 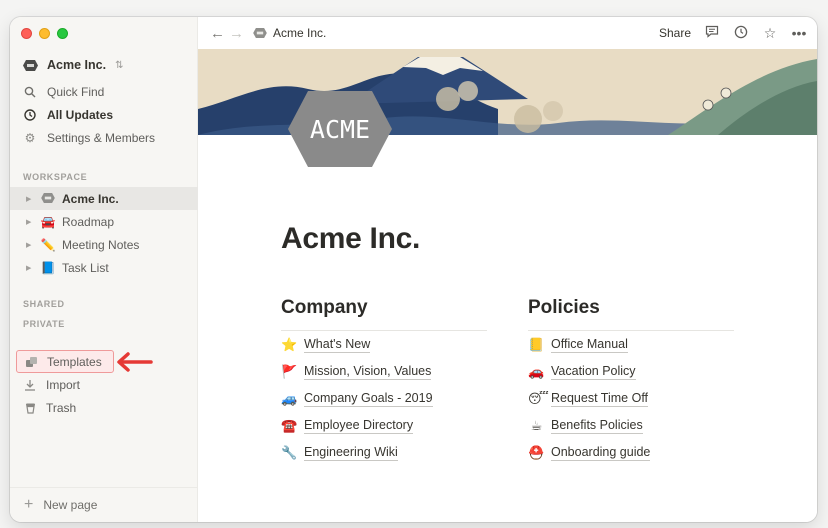 I want to click on pencil-icon: ✏️, so click(x=48, y=244).